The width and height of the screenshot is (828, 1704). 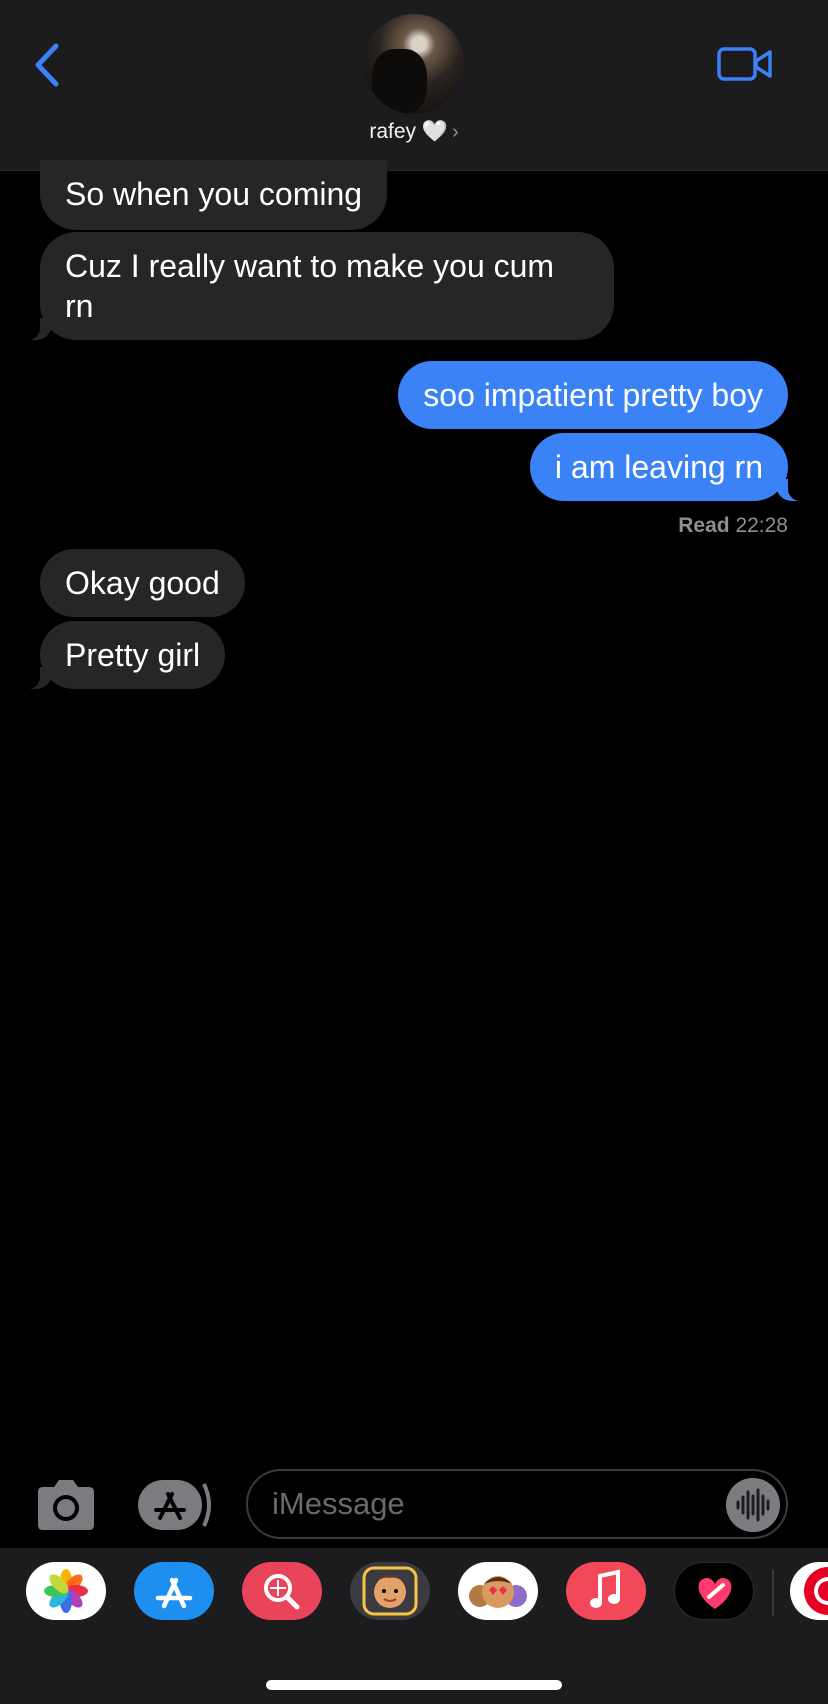 What do you see at coordinates (414, 1626) in the screenshot?
I see `app-drawer` at bounding box center [414, 1626].